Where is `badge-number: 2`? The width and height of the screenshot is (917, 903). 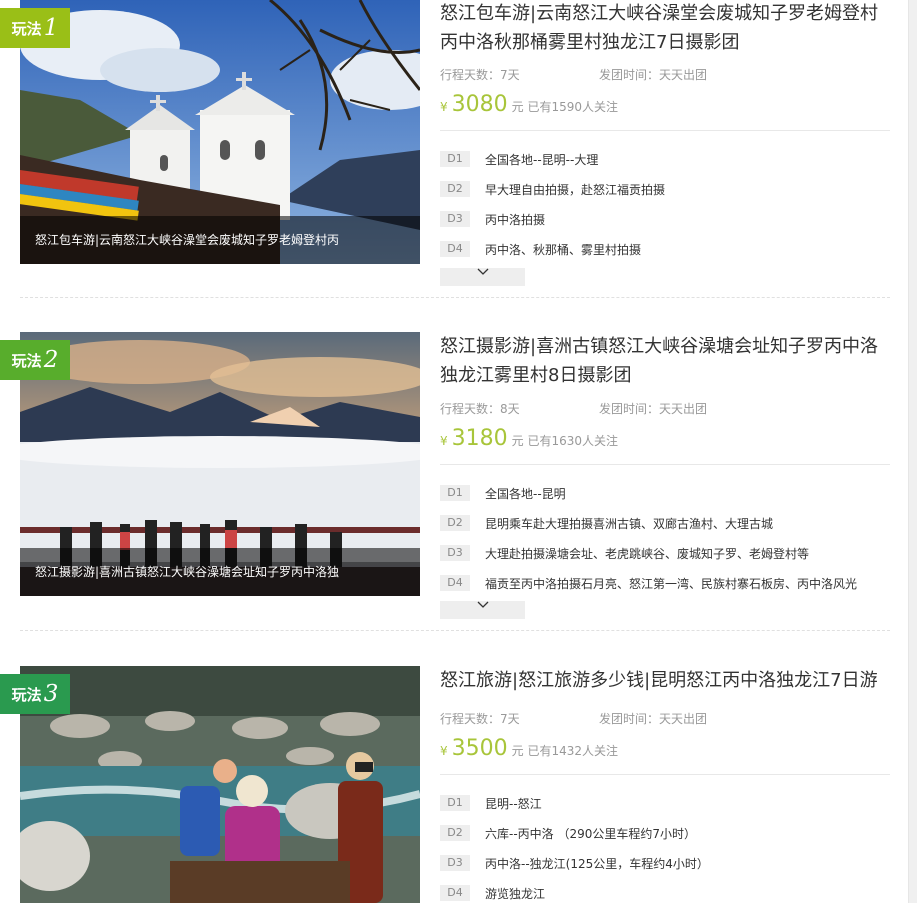 badge-number: 2 is located at coordinates (51, 360).